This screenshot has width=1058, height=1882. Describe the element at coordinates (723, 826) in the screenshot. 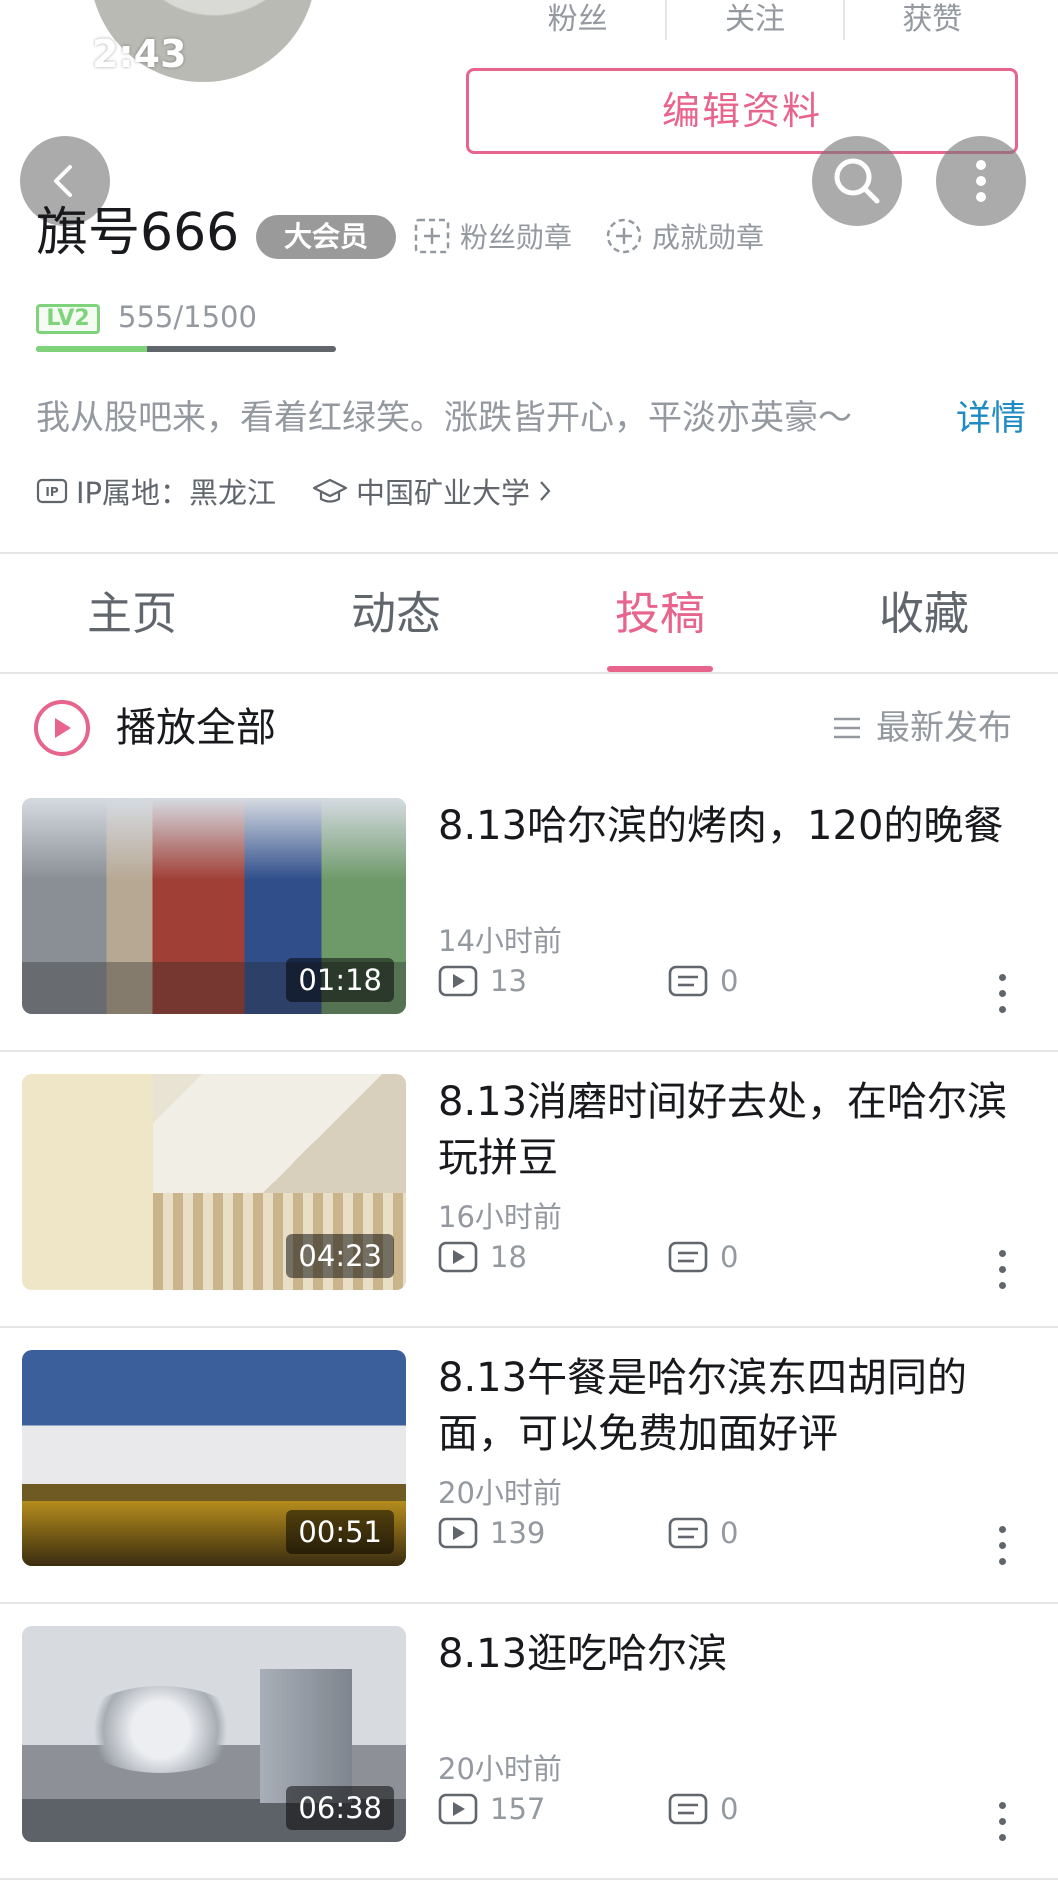

I see `video-title: 8.13哈尔滨的烤肉，120的晚餐` at that location.